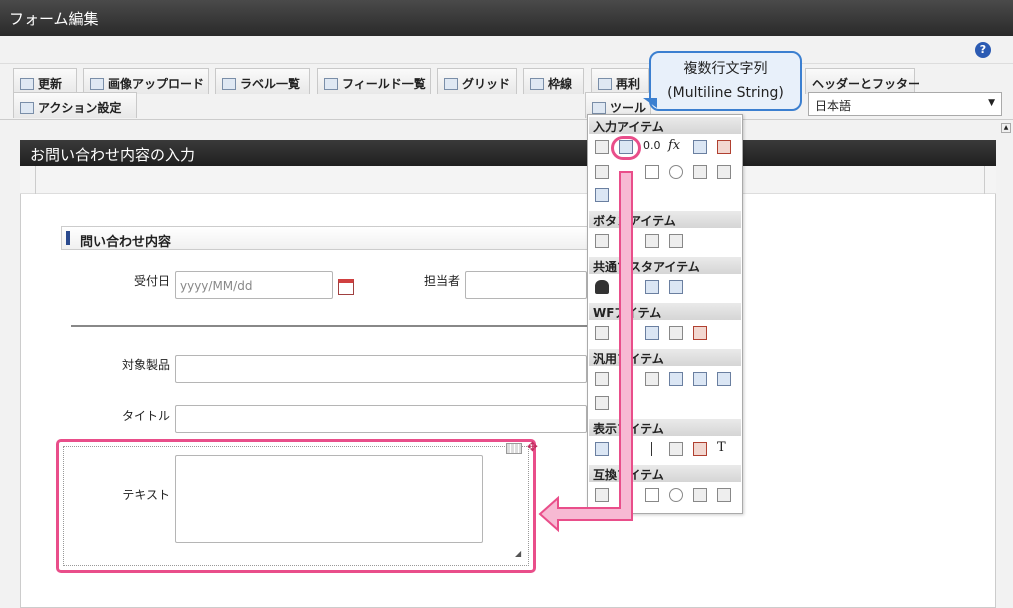  Describe the element at coordinates (628, 108) in the screenshot. I see `tab-tools-label: ツール` at that location.